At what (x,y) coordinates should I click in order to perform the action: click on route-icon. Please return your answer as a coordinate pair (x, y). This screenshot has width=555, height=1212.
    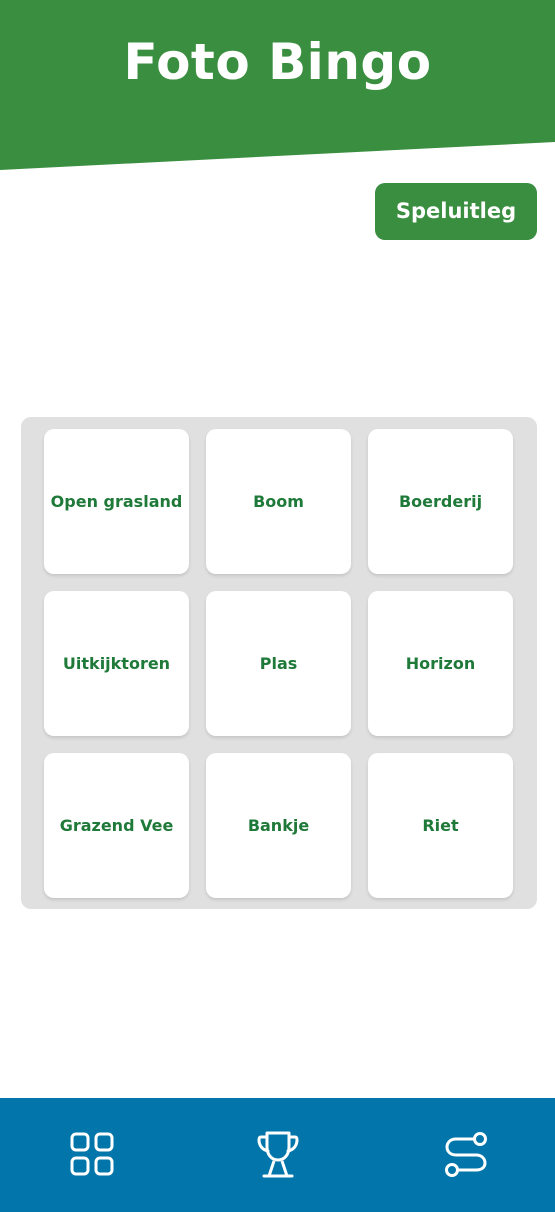
    Looking at the image, I should click on (466, 1154).